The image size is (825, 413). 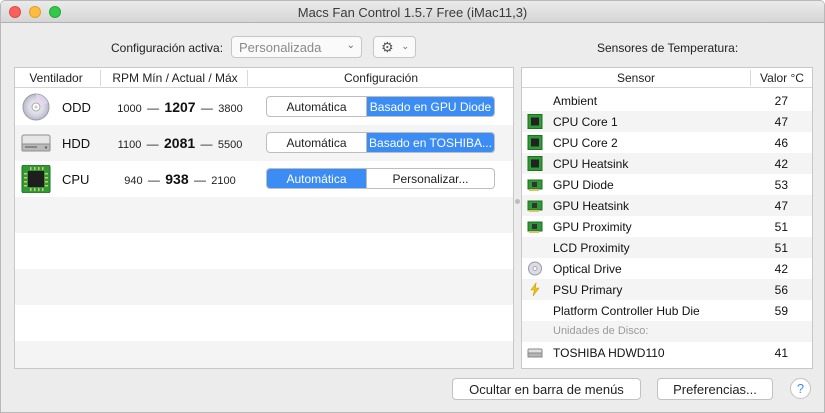 I want to click on sensor-row-gpu-diode: GPU Diode 53, so click(x=667, y=184).